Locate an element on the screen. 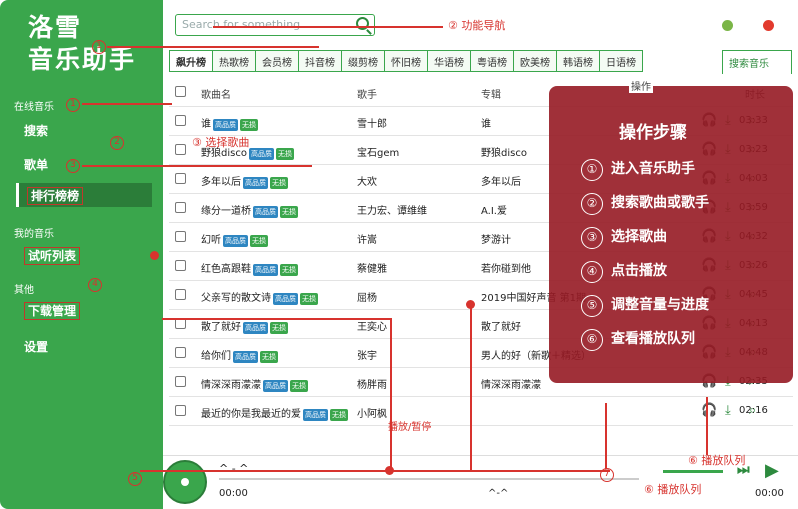 The image size is (798, 509). sidebar-item-settings: 设置 is located at coordinates (84, 346).